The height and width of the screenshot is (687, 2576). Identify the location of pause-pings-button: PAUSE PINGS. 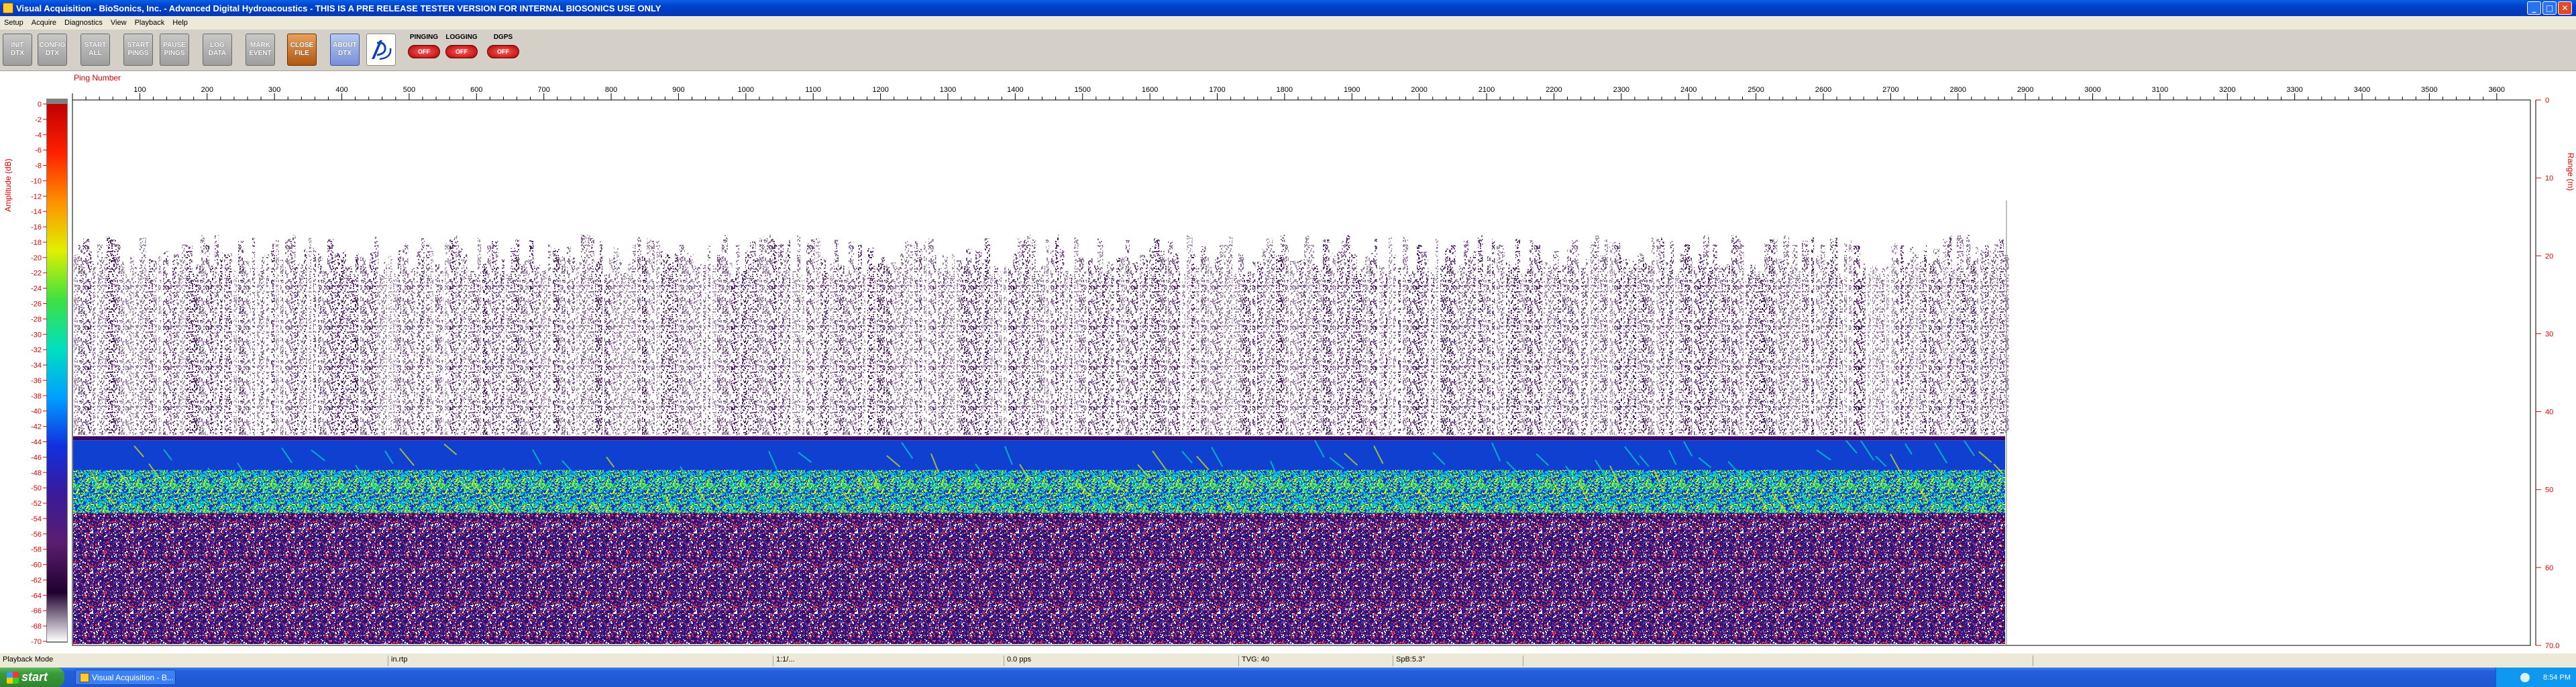
(174, 50).